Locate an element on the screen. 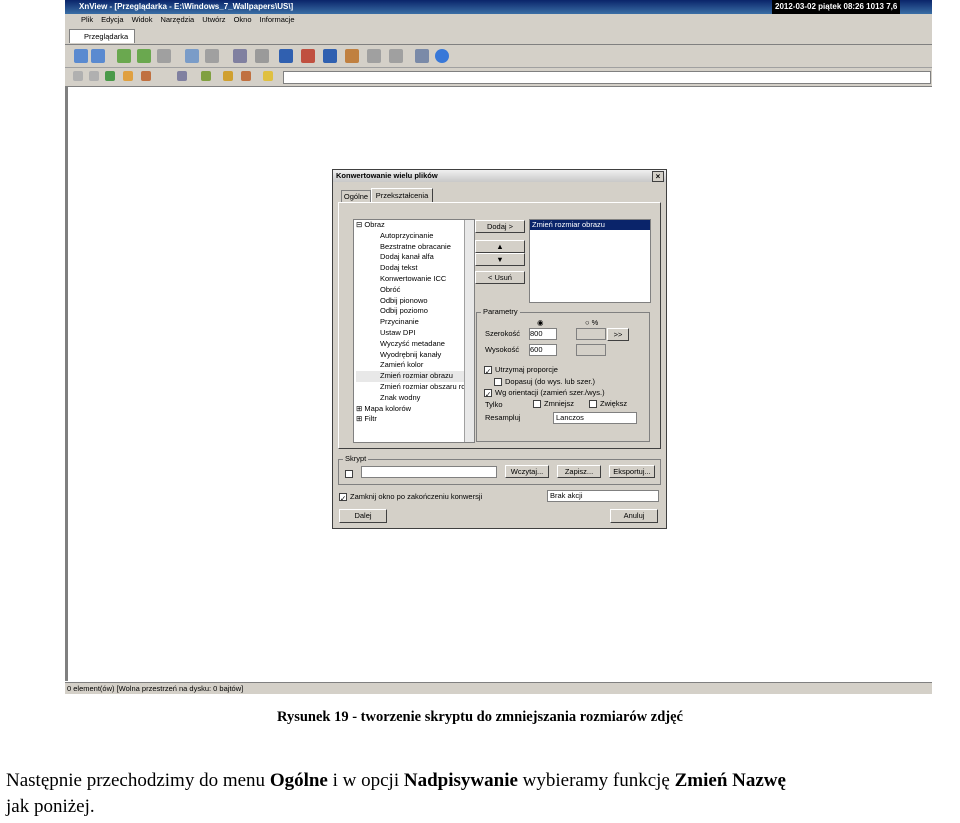  menu-informacje: Informacje is located at coordinates (277, 19).